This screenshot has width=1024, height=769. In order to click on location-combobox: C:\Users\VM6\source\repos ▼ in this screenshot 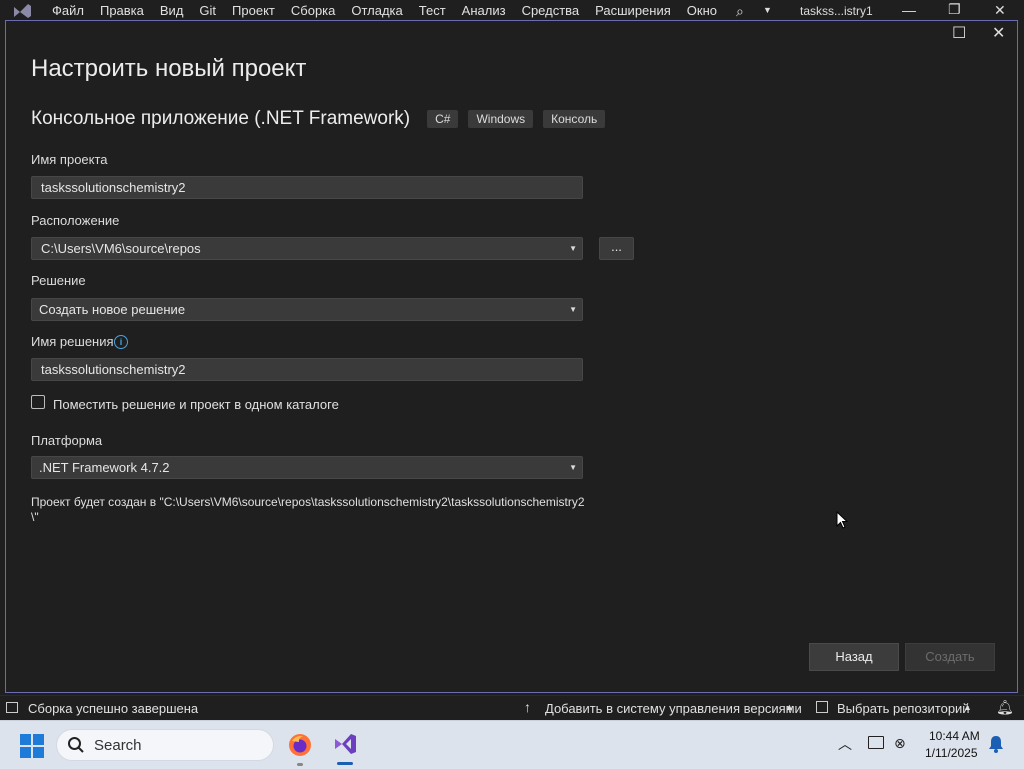, I will do `click(307, 248)`.